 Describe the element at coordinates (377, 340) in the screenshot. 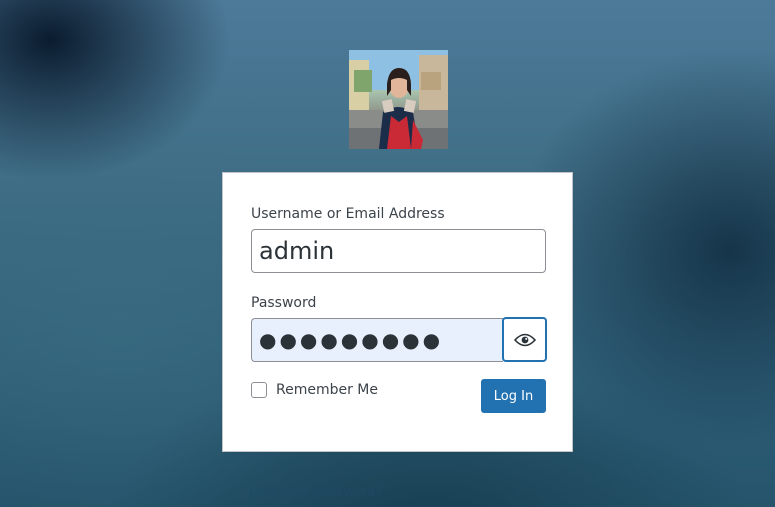

I see `password-input: ●●●●●●●●●` at that location.